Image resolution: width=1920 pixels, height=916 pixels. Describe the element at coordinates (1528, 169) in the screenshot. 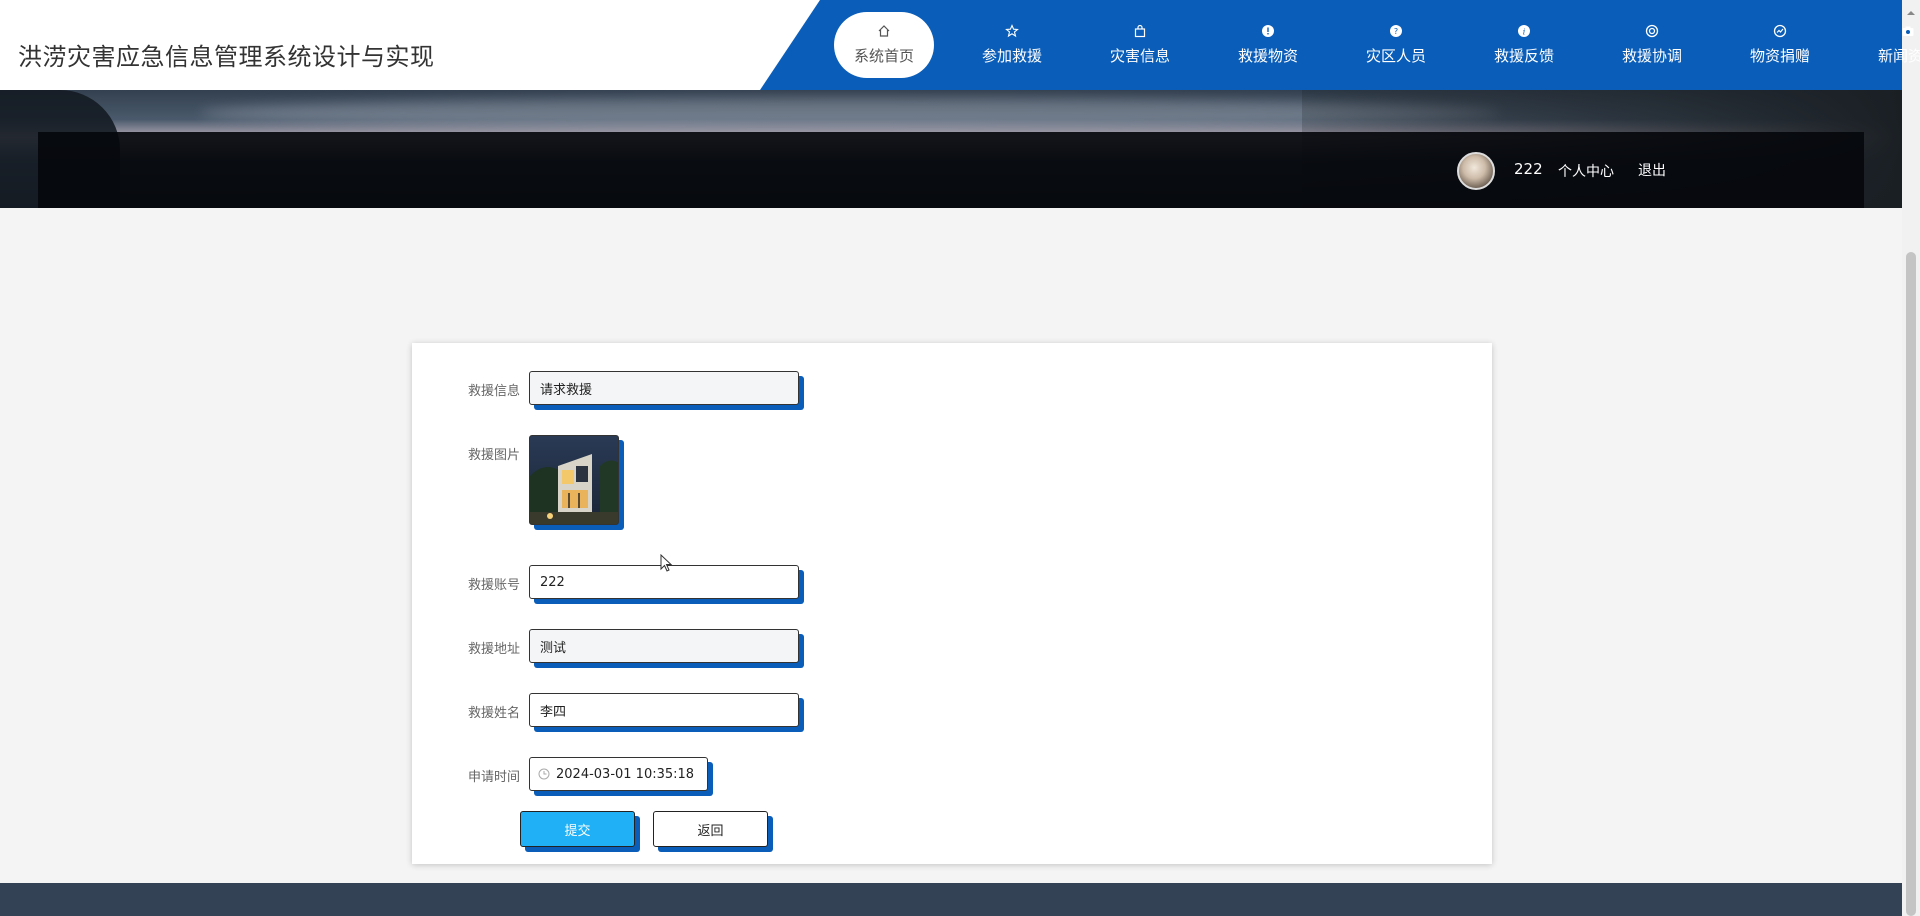

I see `username: 222` at that location.